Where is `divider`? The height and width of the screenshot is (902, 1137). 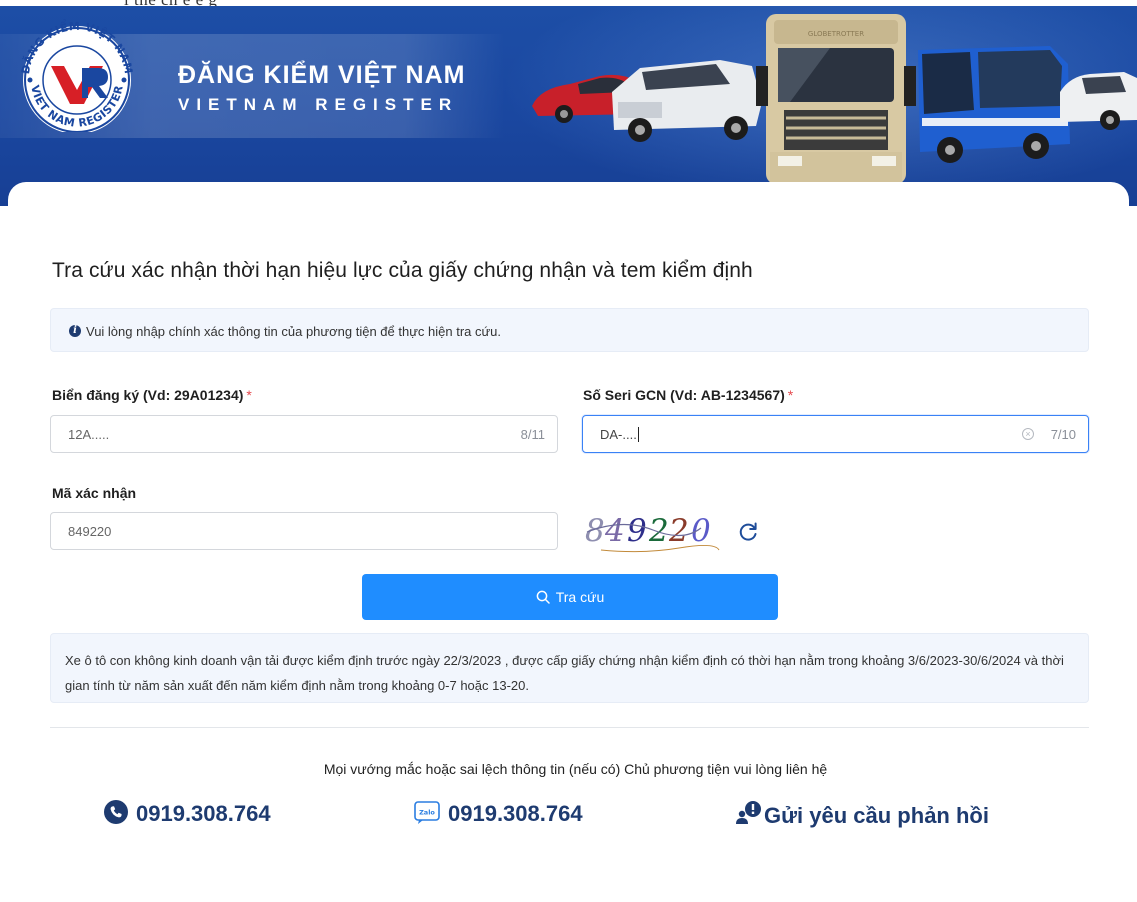
divider is located at coordinates (569, 727).